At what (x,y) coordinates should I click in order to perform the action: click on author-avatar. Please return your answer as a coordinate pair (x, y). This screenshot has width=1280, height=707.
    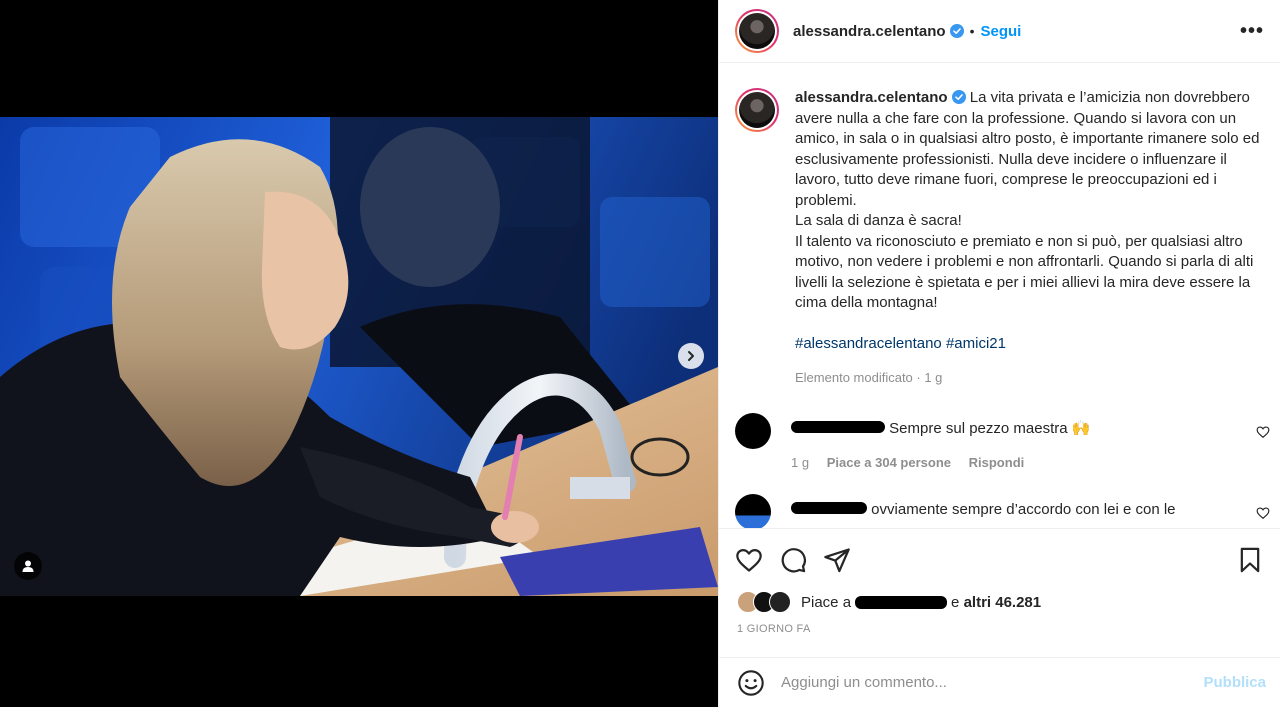
    Looking at the image, I should click on (757, 31).